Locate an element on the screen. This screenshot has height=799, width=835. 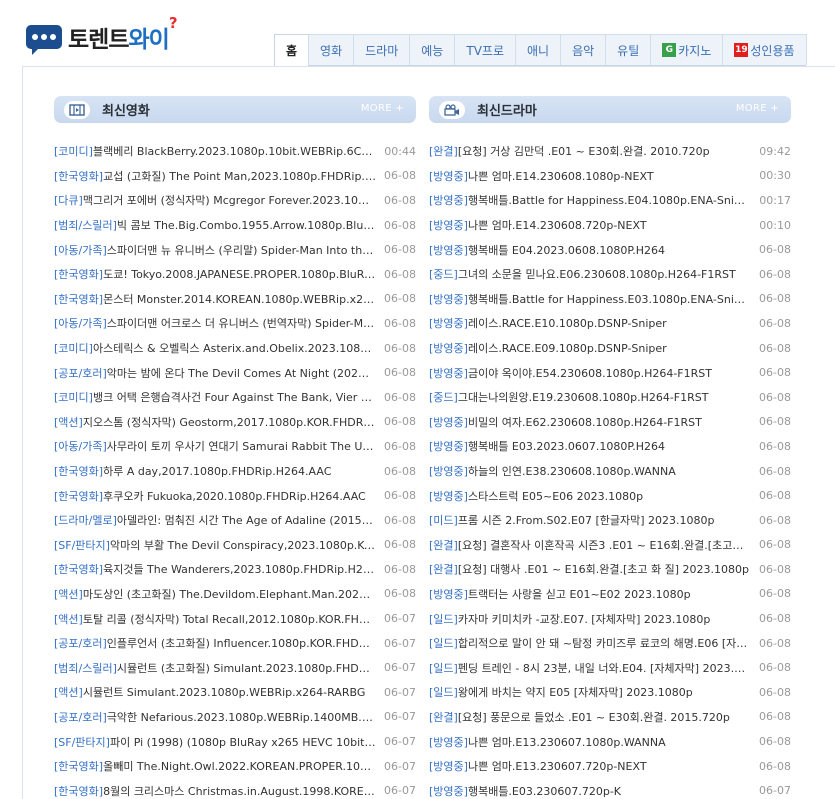
post-title: 프롬 시즌 2.From.S02.E07 [한글자막] 2023.1080p is located at coordinates (586, 521).